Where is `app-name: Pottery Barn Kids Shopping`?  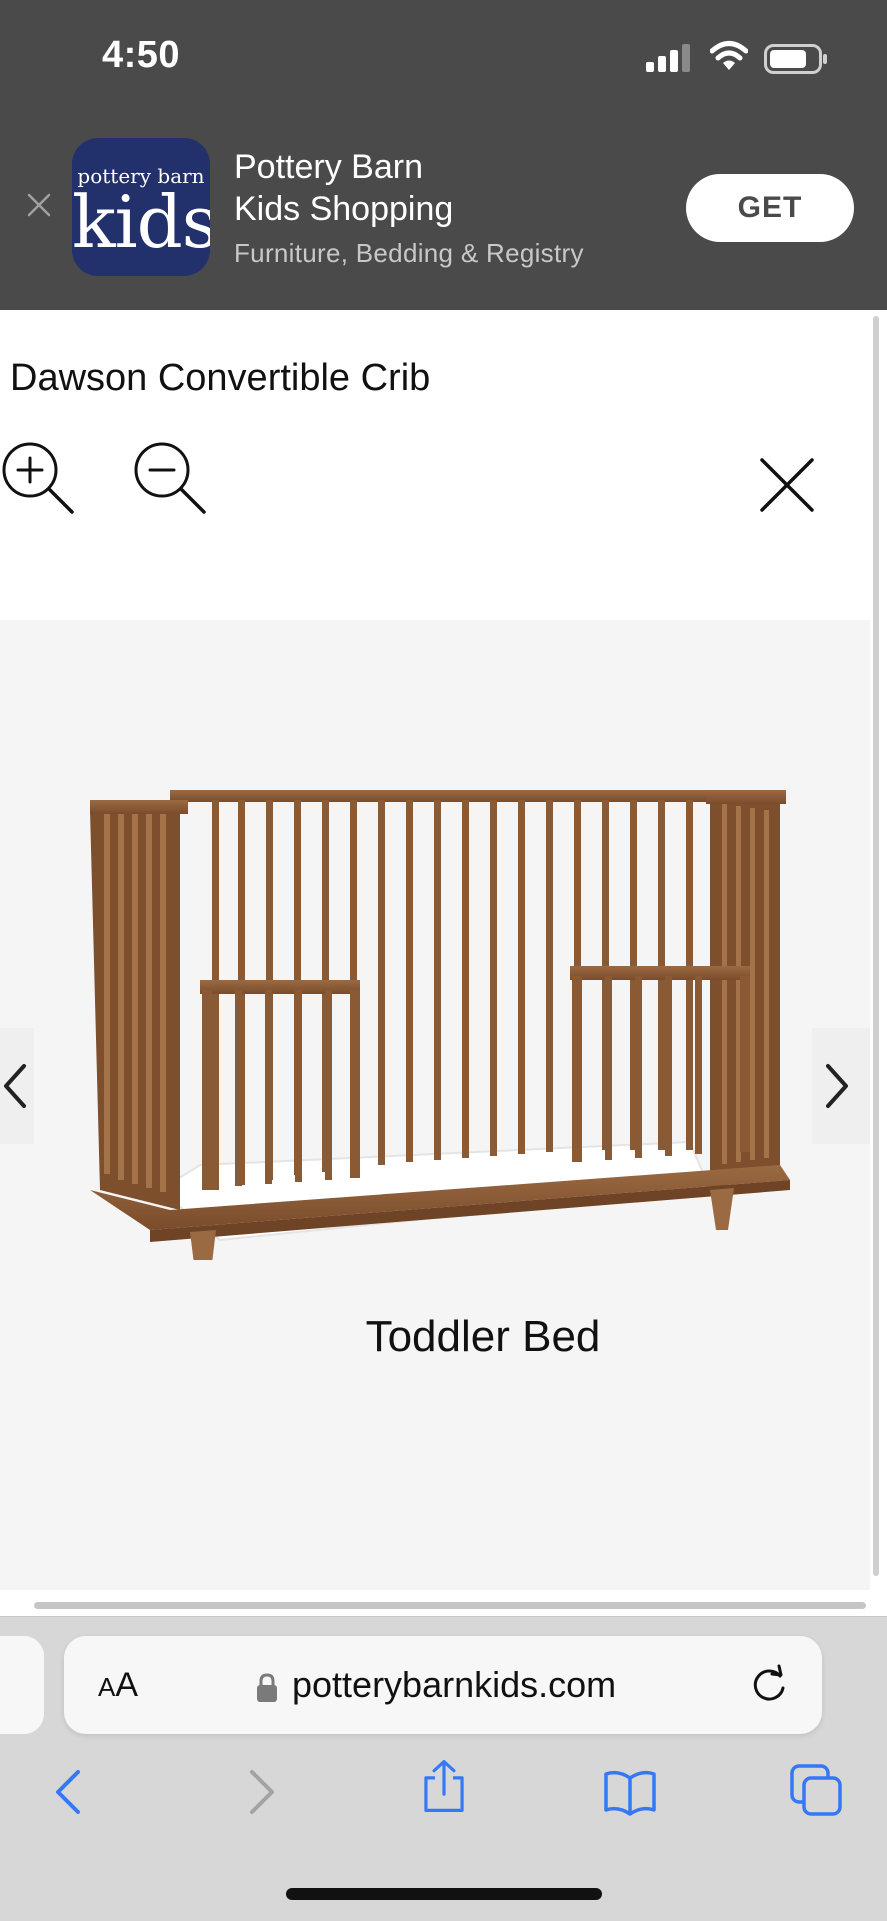
app-name: Pottery Barn Kids Shopping is located at coordinates (444, 188).